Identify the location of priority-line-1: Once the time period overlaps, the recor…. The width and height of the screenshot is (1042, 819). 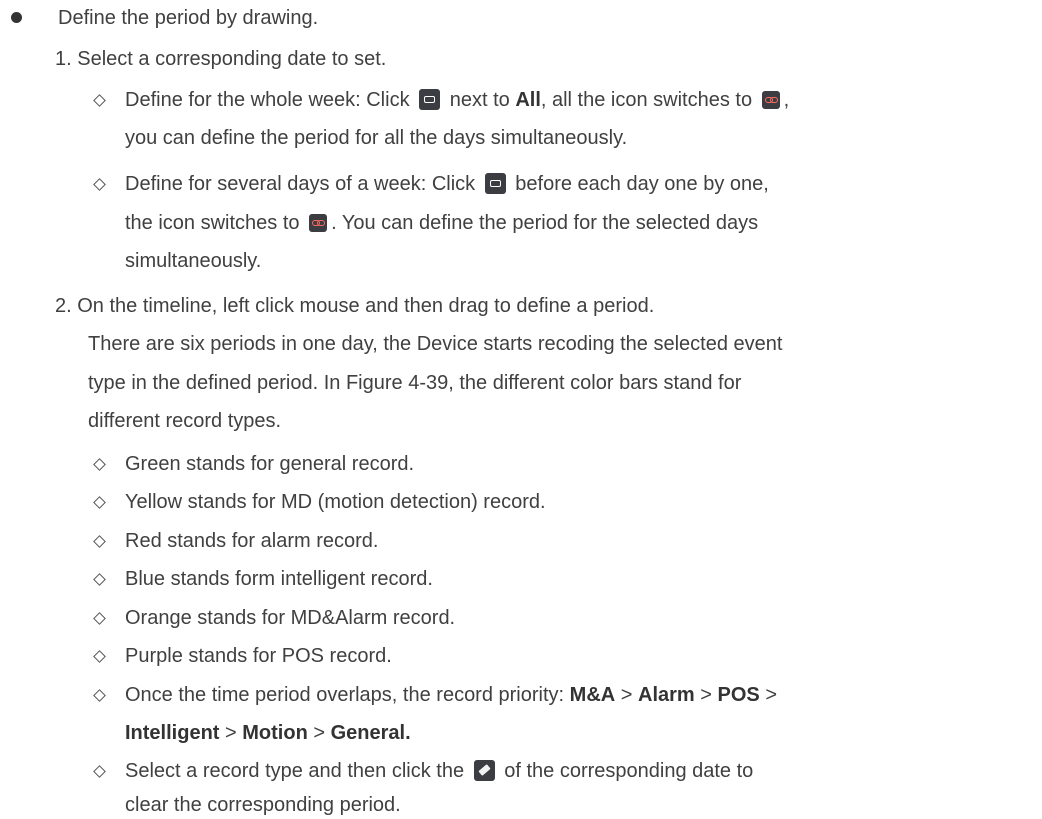
(451, 695).